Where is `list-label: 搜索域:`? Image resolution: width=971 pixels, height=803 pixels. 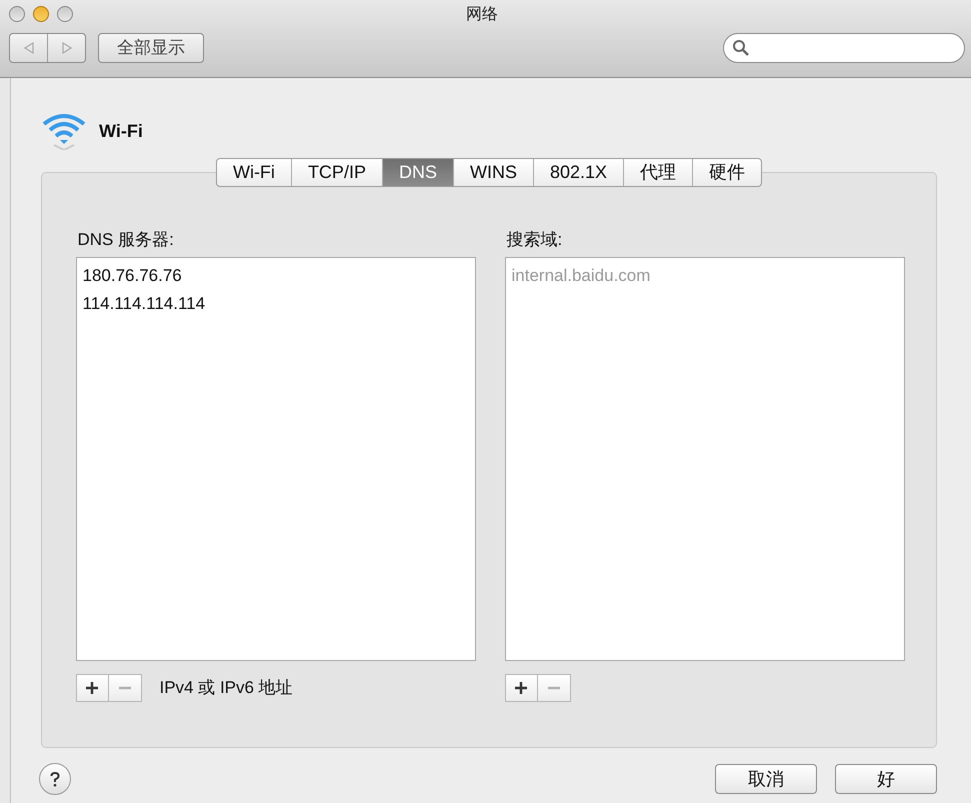
list-label: 搜索域: is located at coordinates (535, 240).